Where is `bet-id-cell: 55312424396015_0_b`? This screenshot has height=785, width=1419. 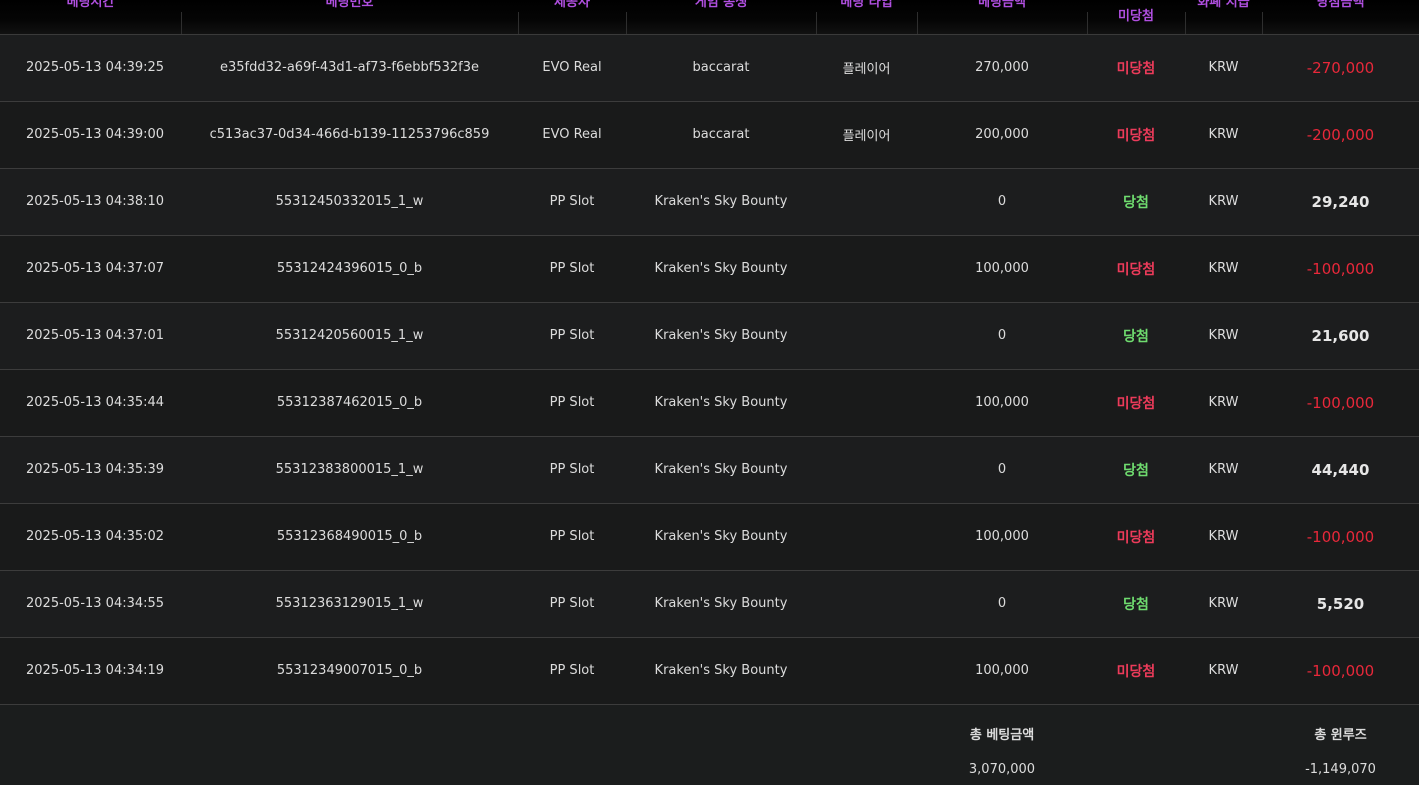 bet-id-cell: 55312424396015_0_b is located at coordinates (349, 269).